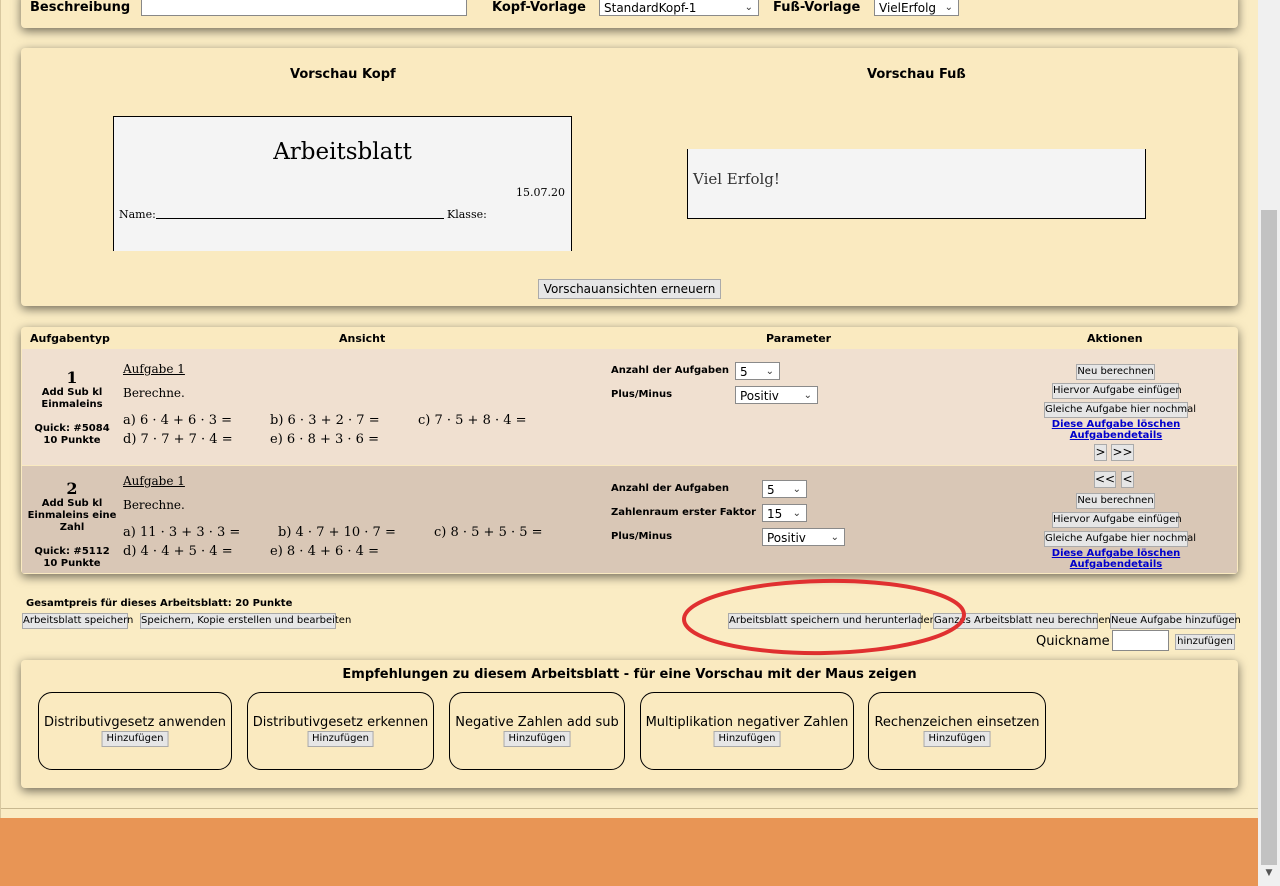 The image size is (1280, 886). I want to click on task-1-type: Add Sub kl Einmaleins, so click(72, 398).